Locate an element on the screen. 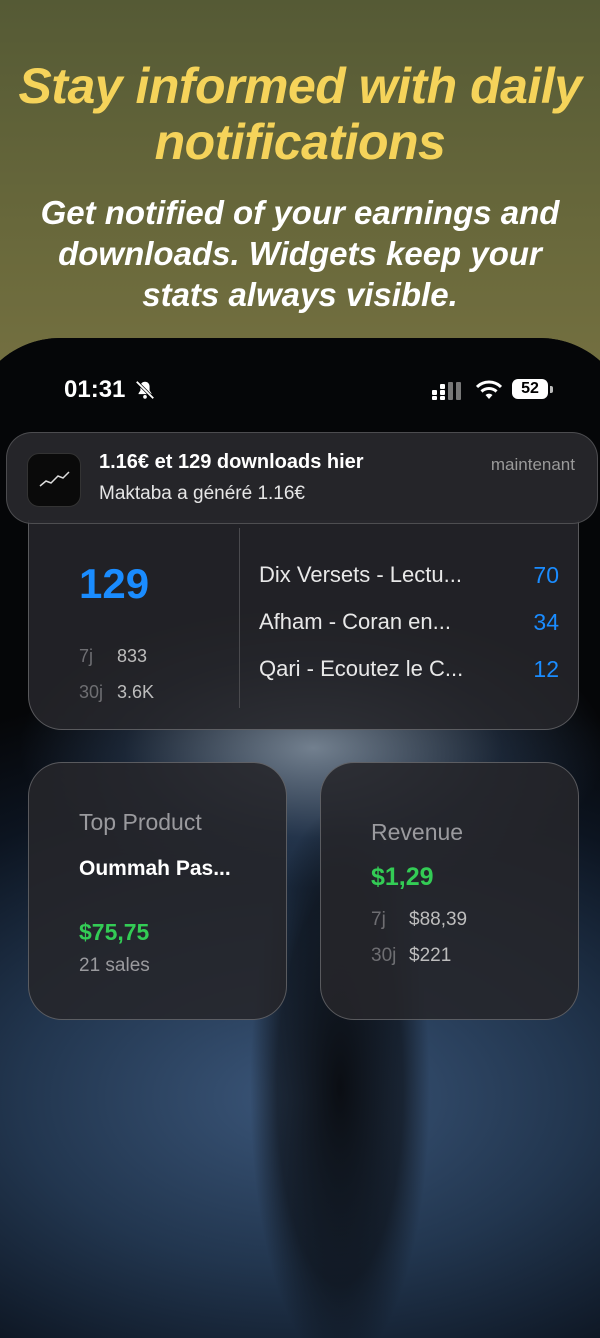 The image size is (600, 1338). revenue-row-7j: 7j $88,39 is located at coordinates (419, 920).